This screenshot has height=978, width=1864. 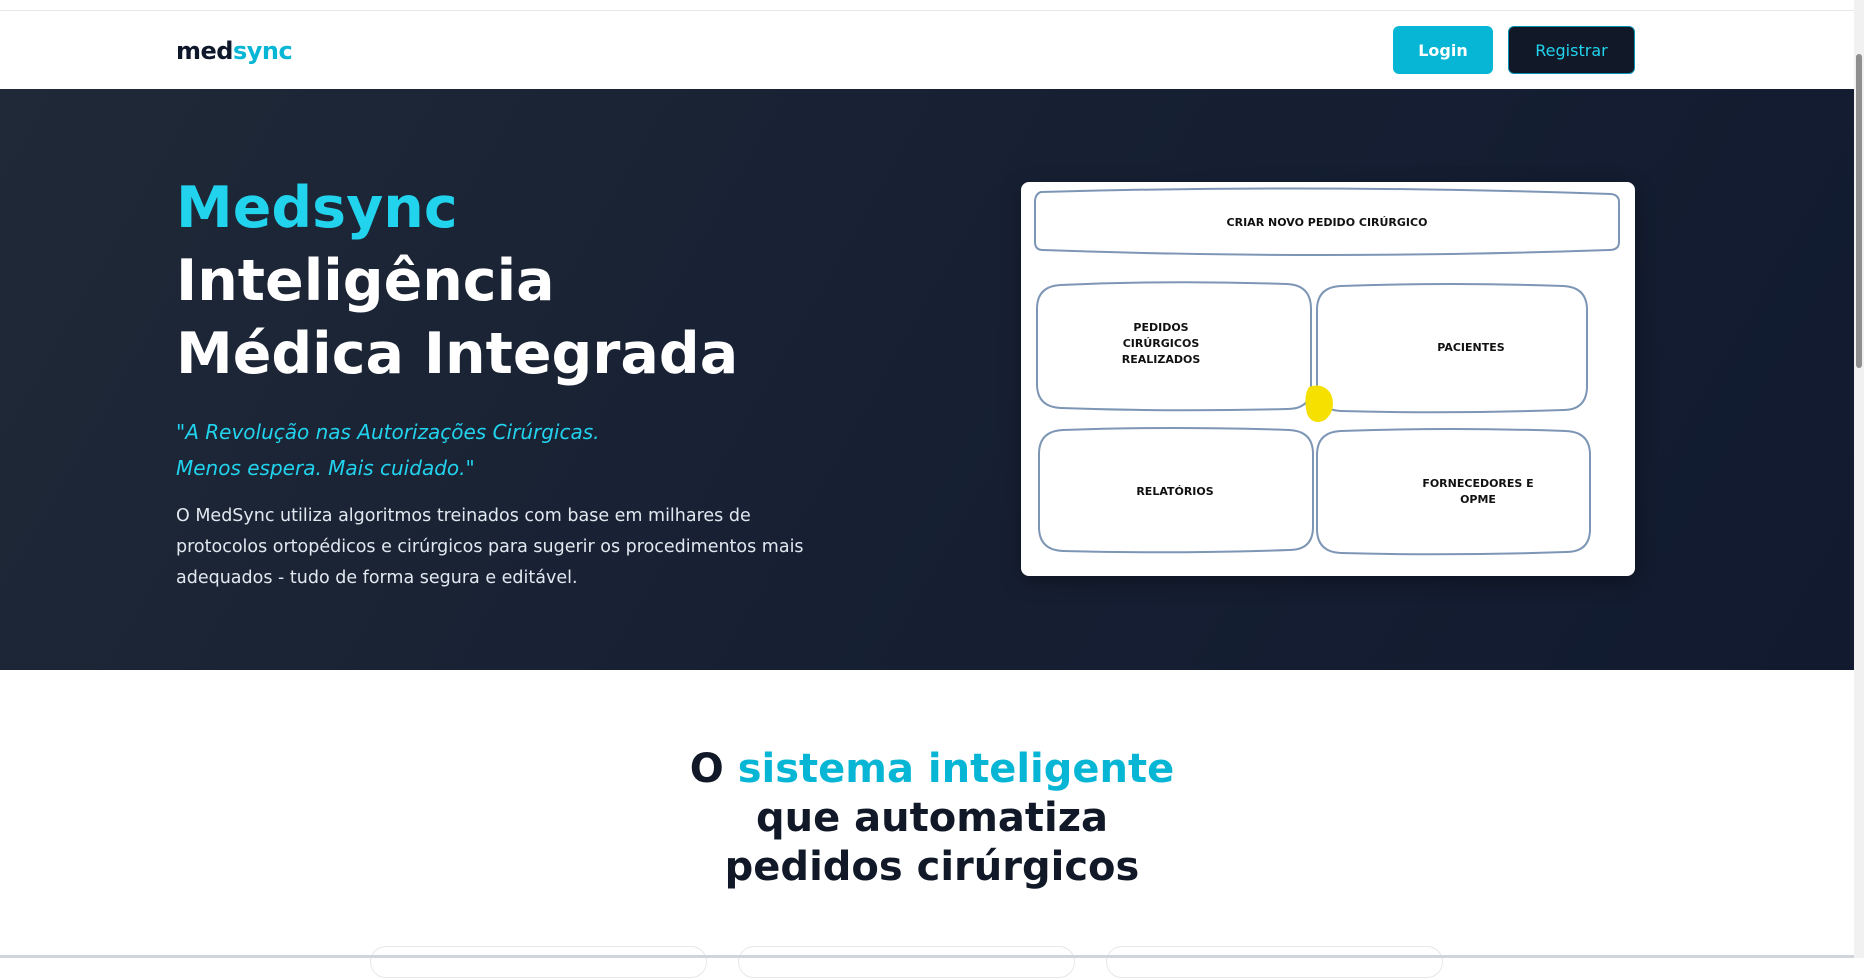 What do you see at coordinates (1161, 359) in the screenshot?
I see `preview-tile-requests-line3: REALIZADOS` at bounding box center [1161, 359].